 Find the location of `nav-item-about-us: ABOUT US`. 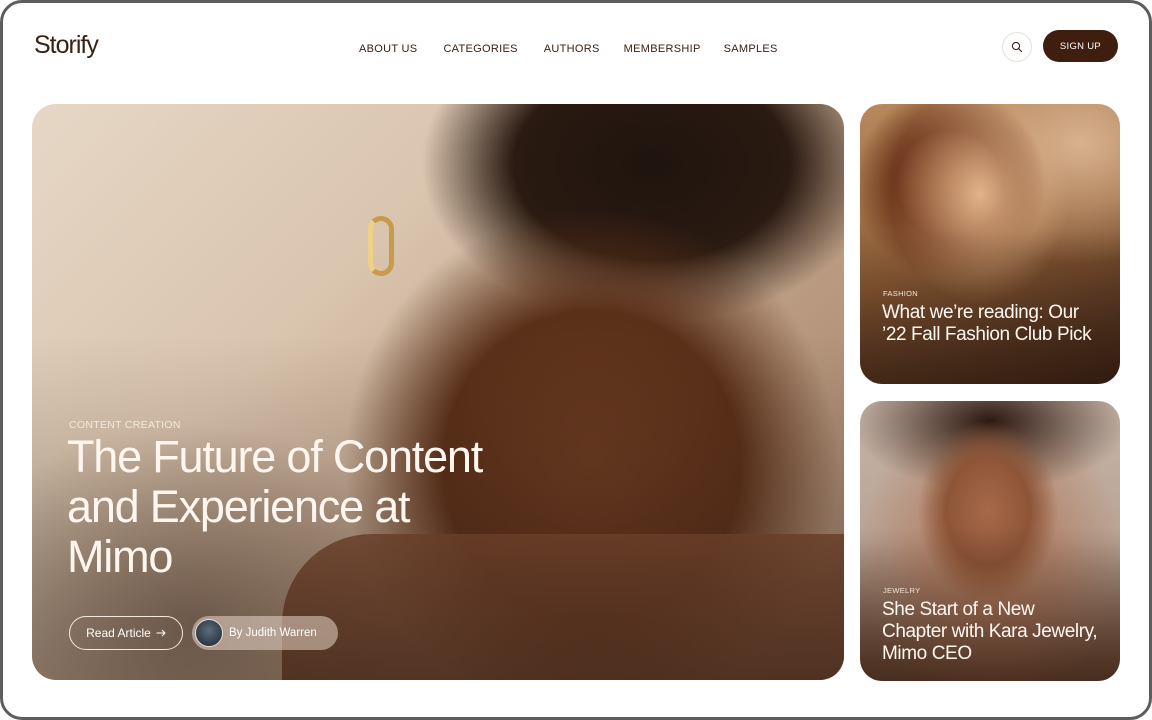

nav-item-about-us: ABOUT US is located at coordinates (388, 49).